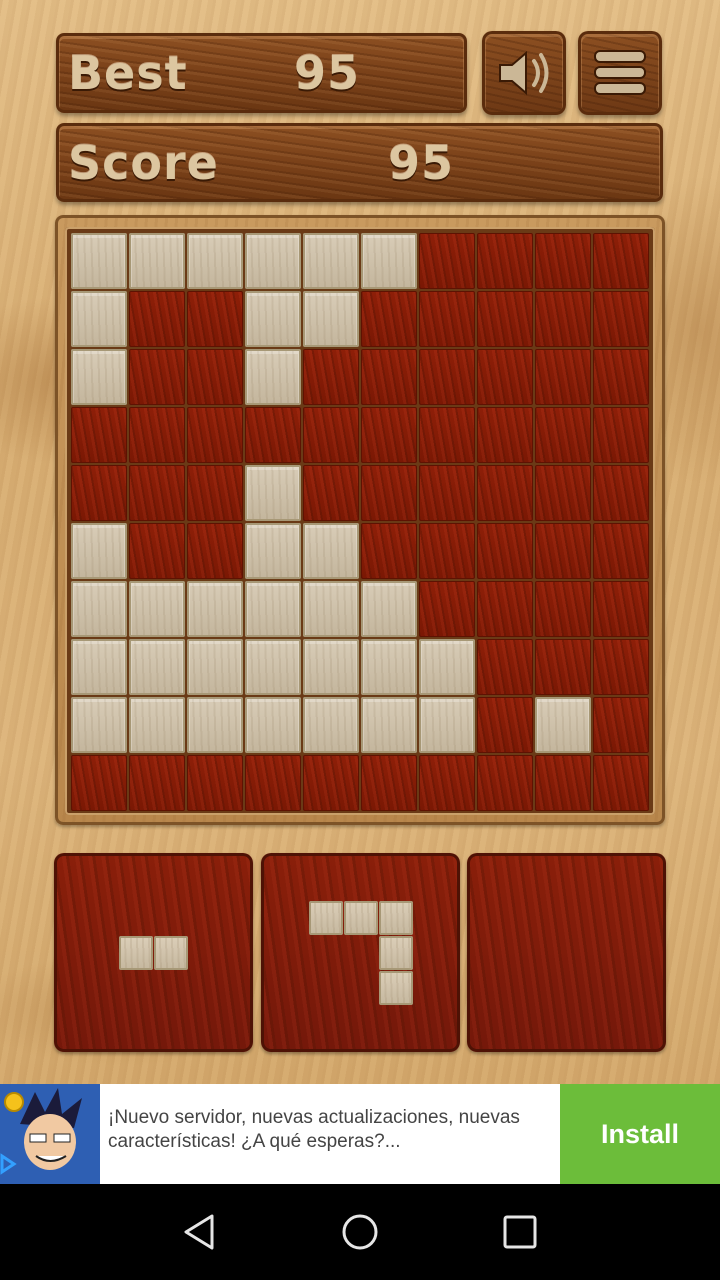  I want to click on recents-square-icon, so click(520, 1232).